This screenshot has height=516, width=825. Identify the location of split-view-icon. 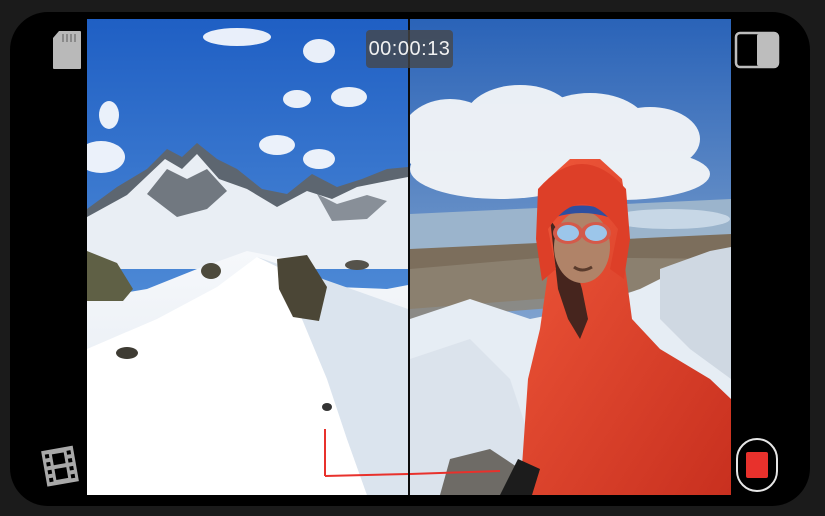
(757, 50).